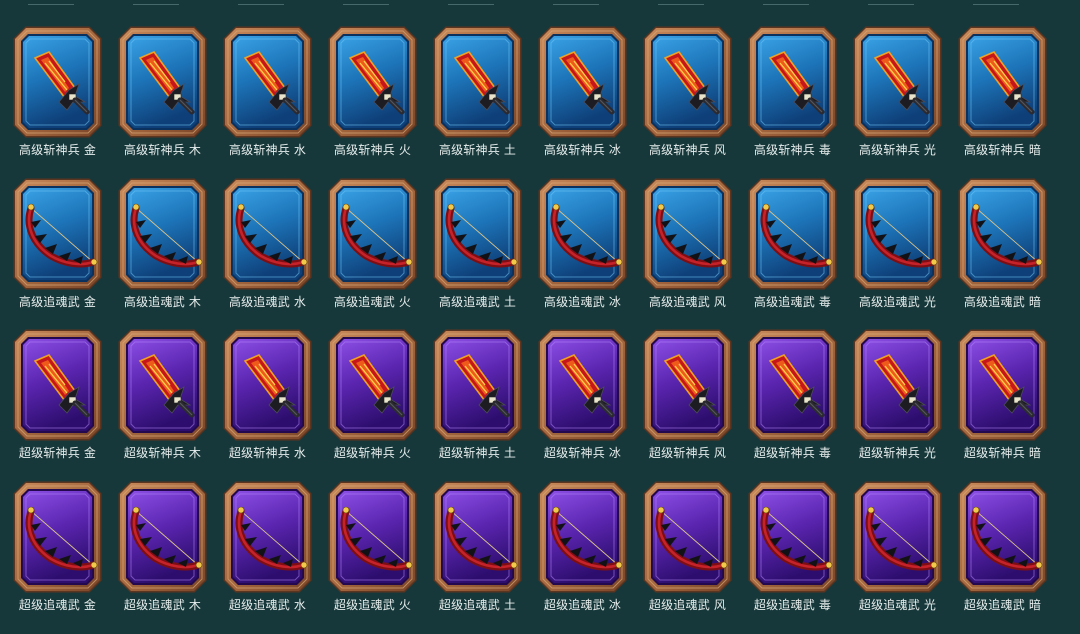 This screenshot has height=634, width=1080. I want to click on item-slot: 超级斩神兵 水, so click(262, 404).